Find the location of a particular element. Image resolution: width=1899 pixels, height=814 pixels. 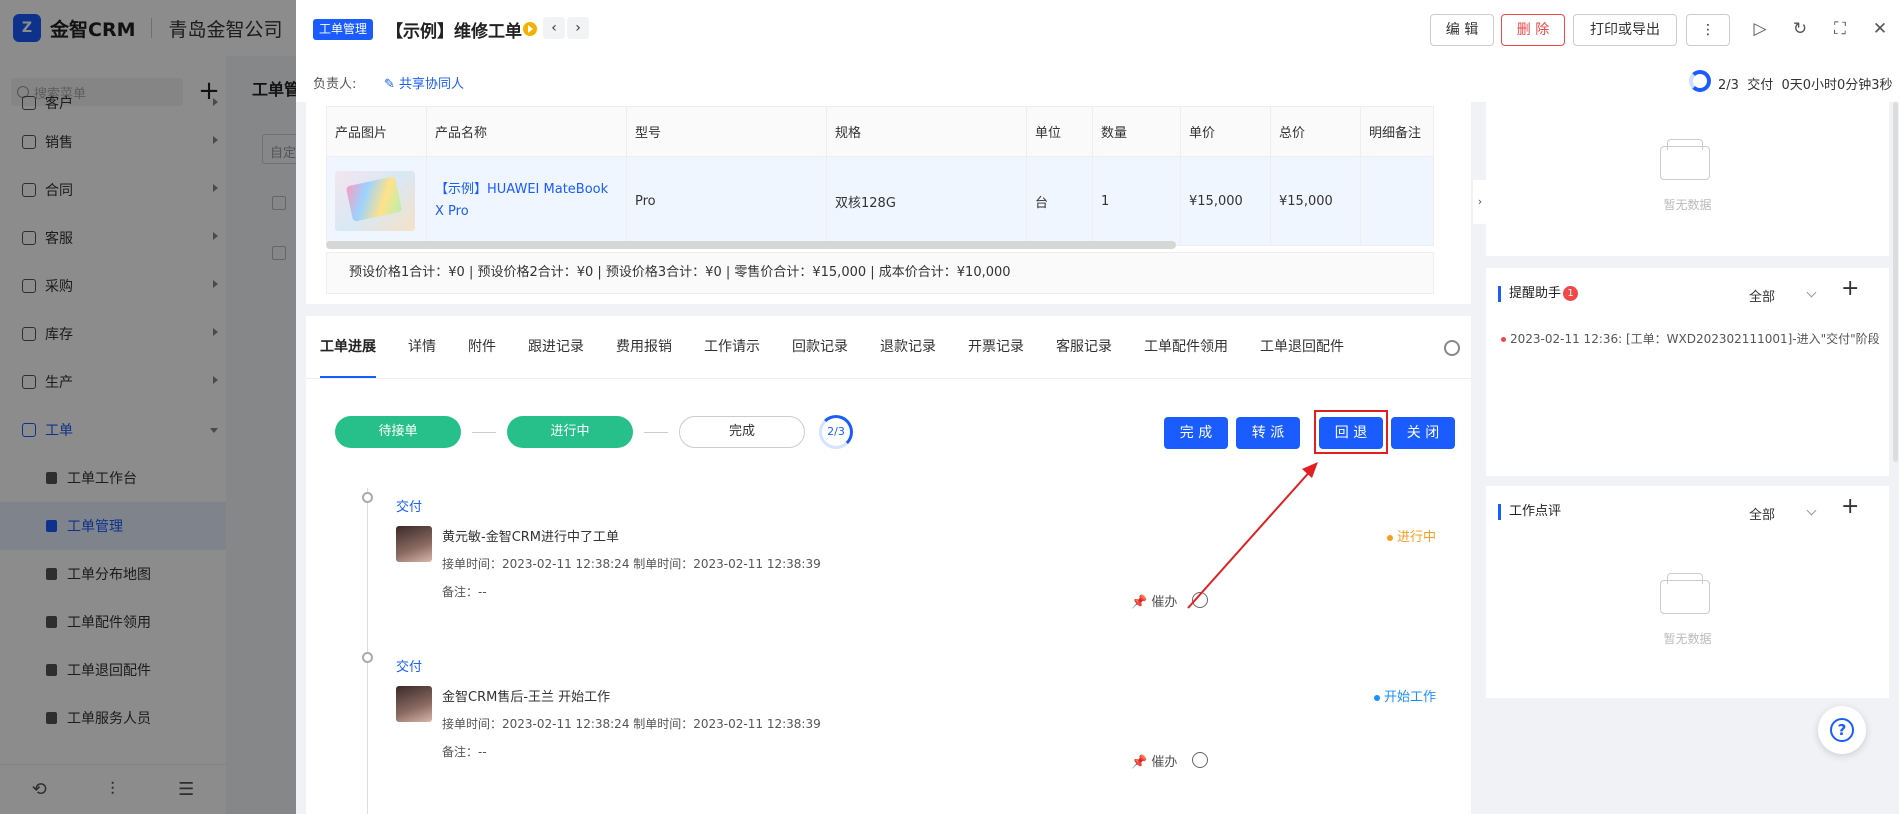

tab-service-records: 客服记录 is located at coordinates (1084, 347).